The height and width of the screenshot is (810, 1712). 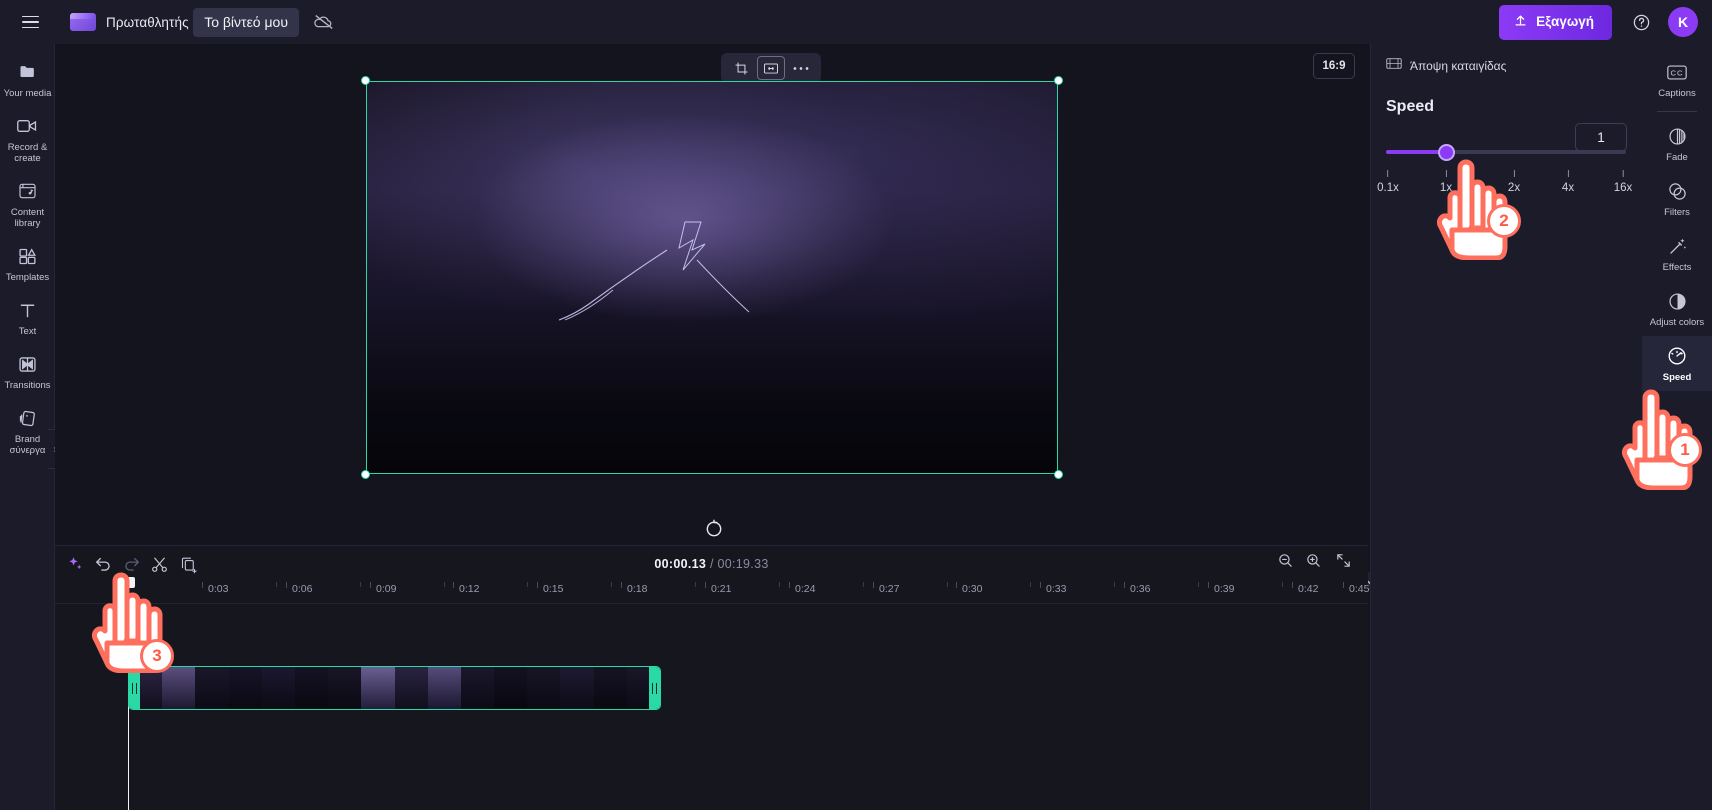 What do you see at coordinates (324, 22) in the screenshot?
I see `cloud-slash-icon` at bounding box center [324, 22].